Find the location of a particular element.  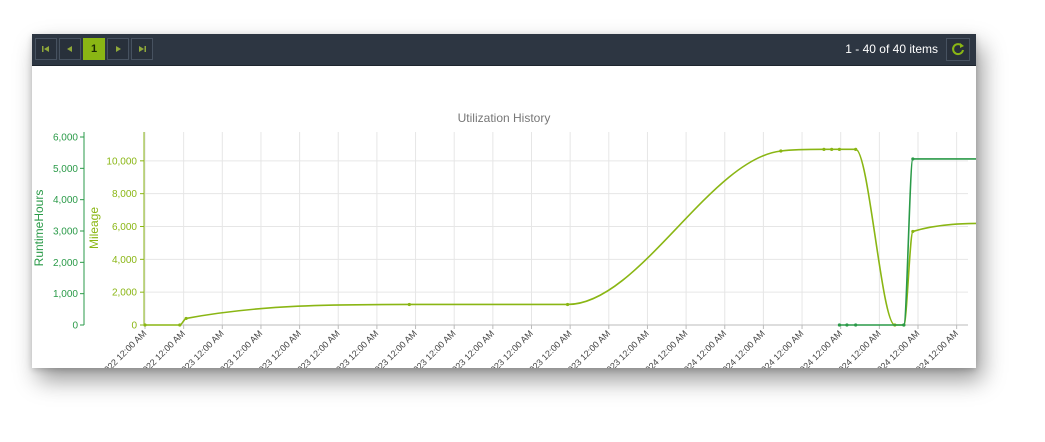

mileage-tick-label: 0 is located at coordinates (134, 326).